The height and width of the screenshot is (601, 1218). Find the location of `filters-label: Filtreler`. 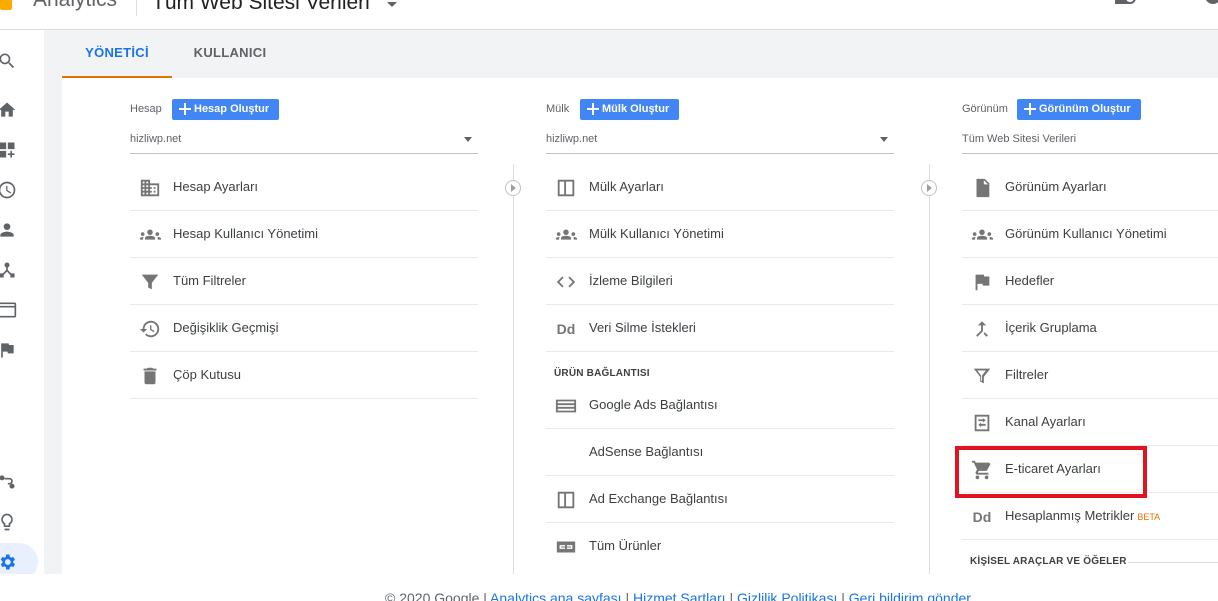

filters-label: Filtreler is located at coordinates (1027, 374).